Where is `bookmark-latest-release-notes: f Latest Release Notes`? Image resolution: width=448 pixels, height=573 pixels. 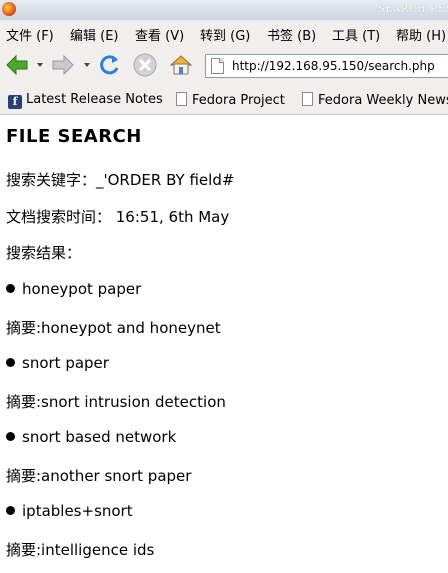
bookmark-latest-release-notes: f Latest Release Notes is located at coordinates (85, 100).